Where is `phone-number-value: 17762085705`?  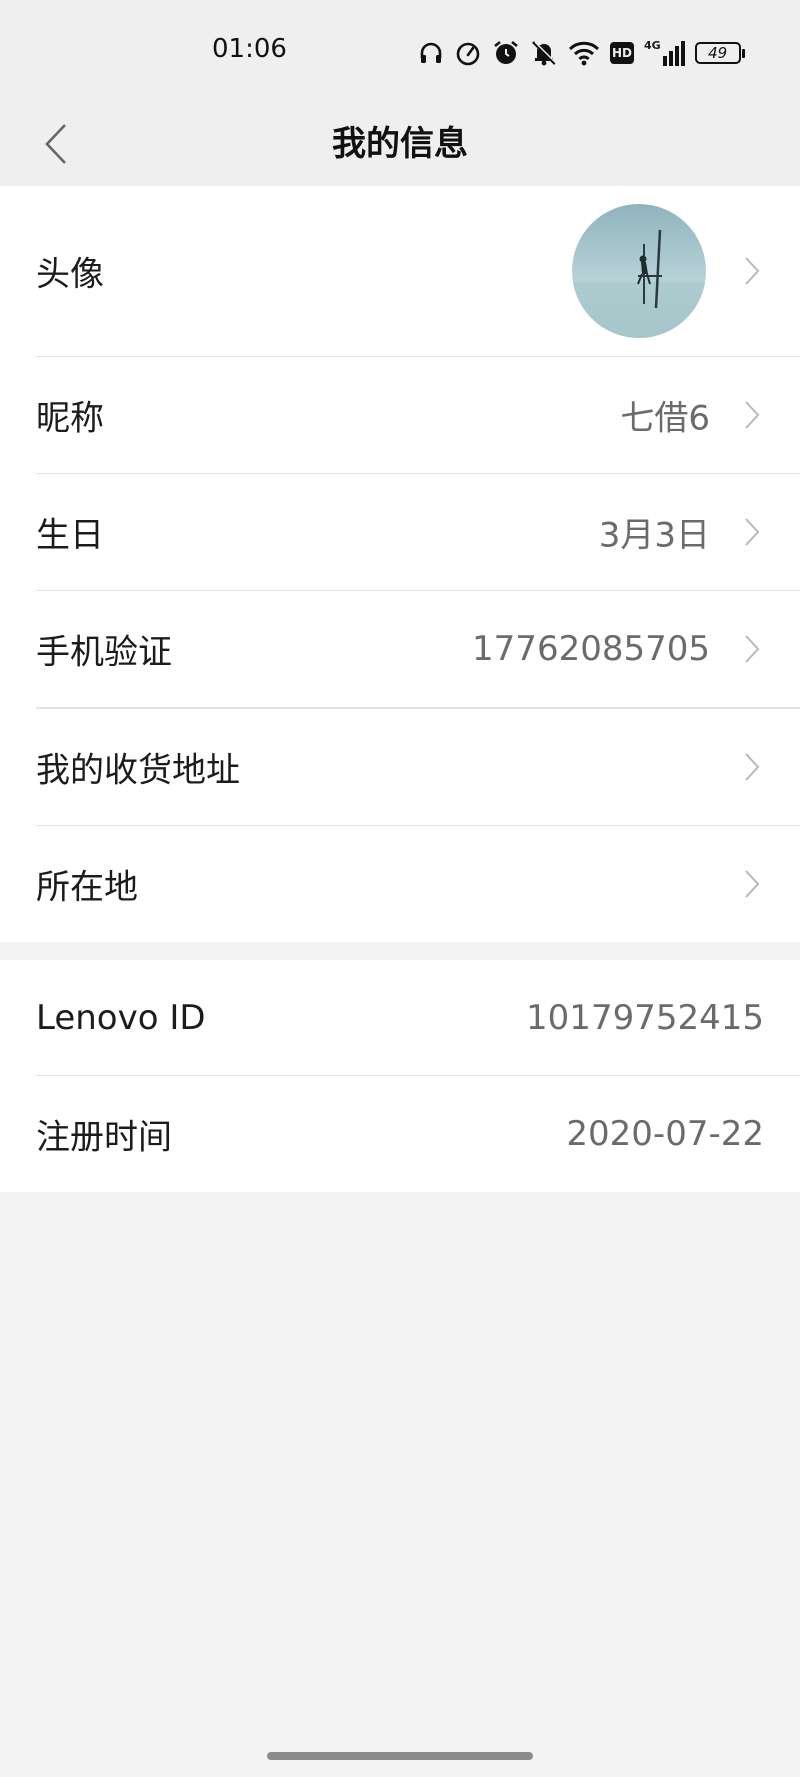
phone-number-value: 17762085705 is located at coordinates (591, 649).